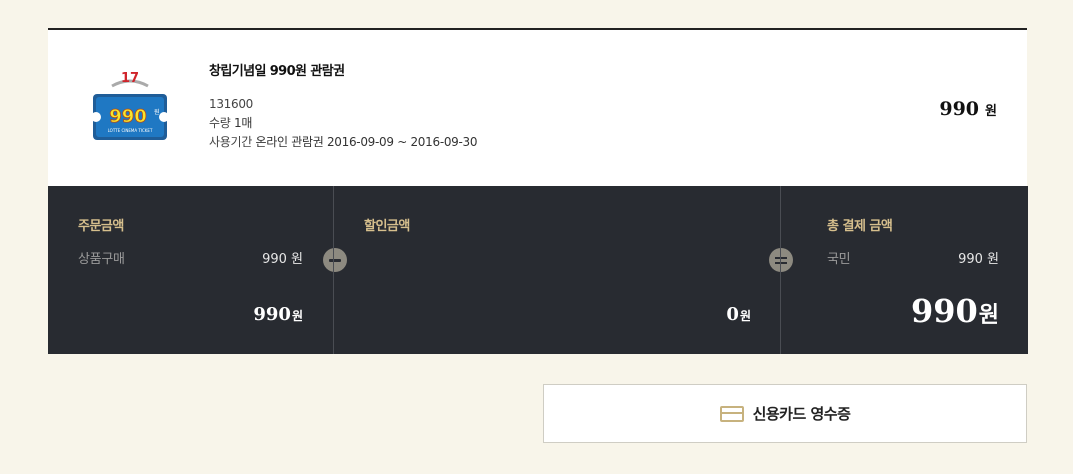 This screenshot has width=1073, height=474. I want to click on purchase-value: 990 원, so click(282, 259).